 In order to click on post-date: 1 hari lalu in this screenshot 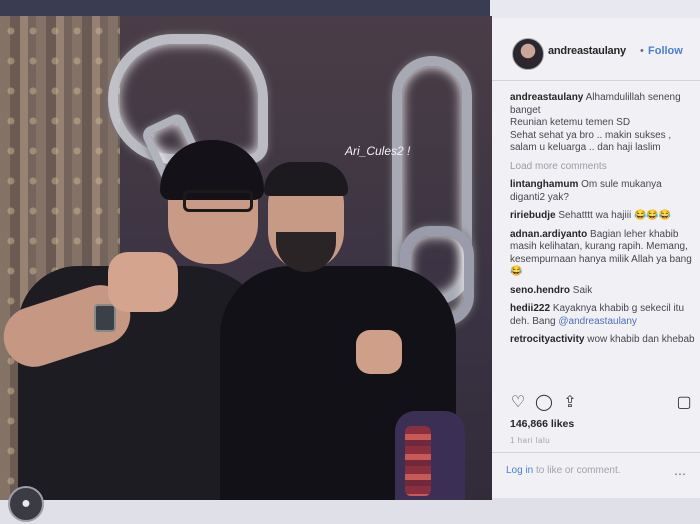, I will do `click(530, 440)`.